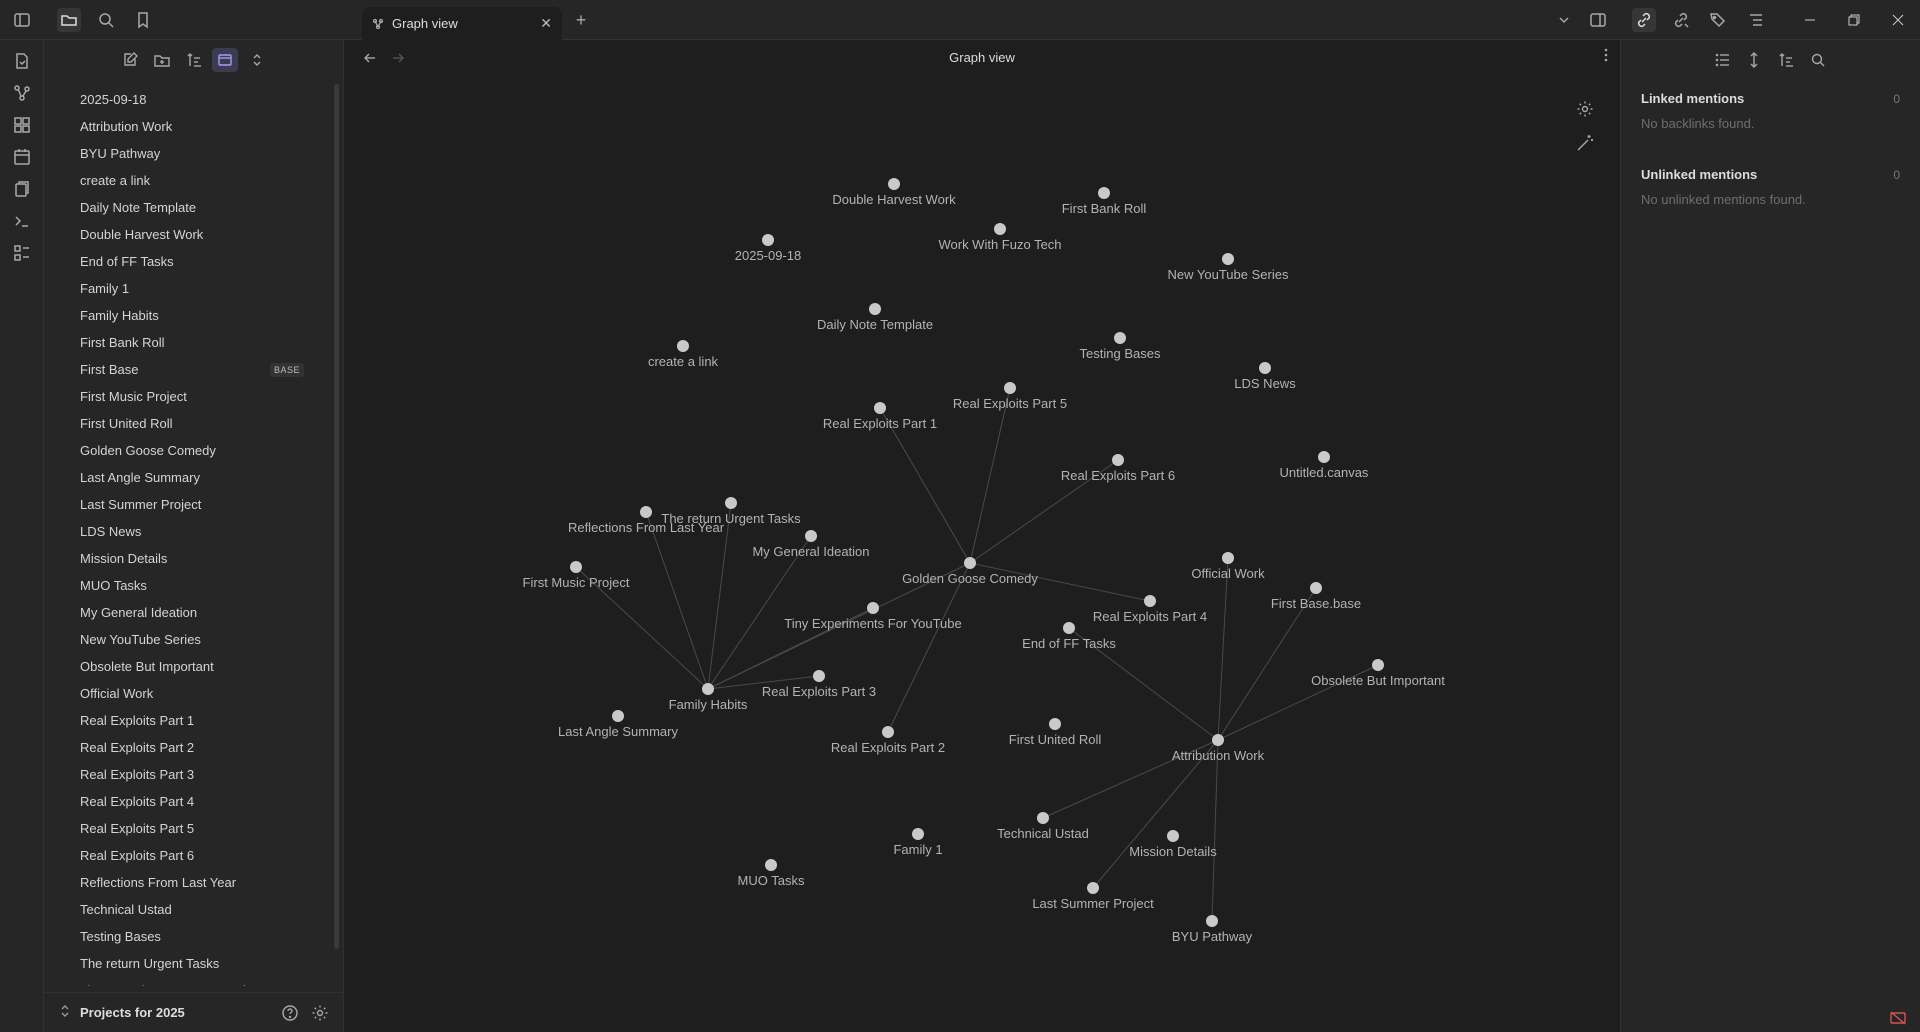  I want to click on minimize-icon, so click(1810, 20).